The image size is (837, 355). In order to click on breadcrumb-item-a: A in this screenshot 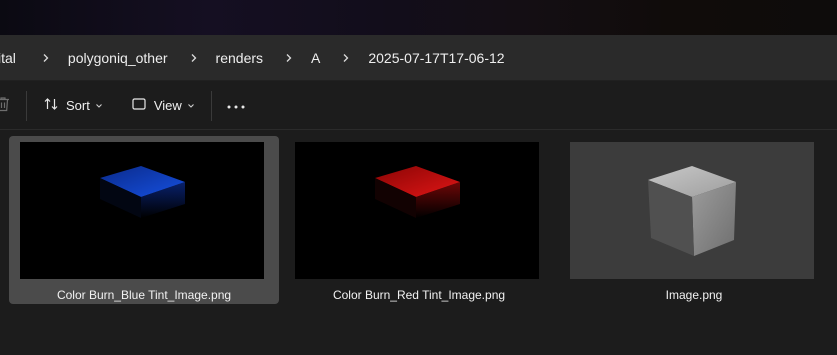, I will do `click(332, 57)`.